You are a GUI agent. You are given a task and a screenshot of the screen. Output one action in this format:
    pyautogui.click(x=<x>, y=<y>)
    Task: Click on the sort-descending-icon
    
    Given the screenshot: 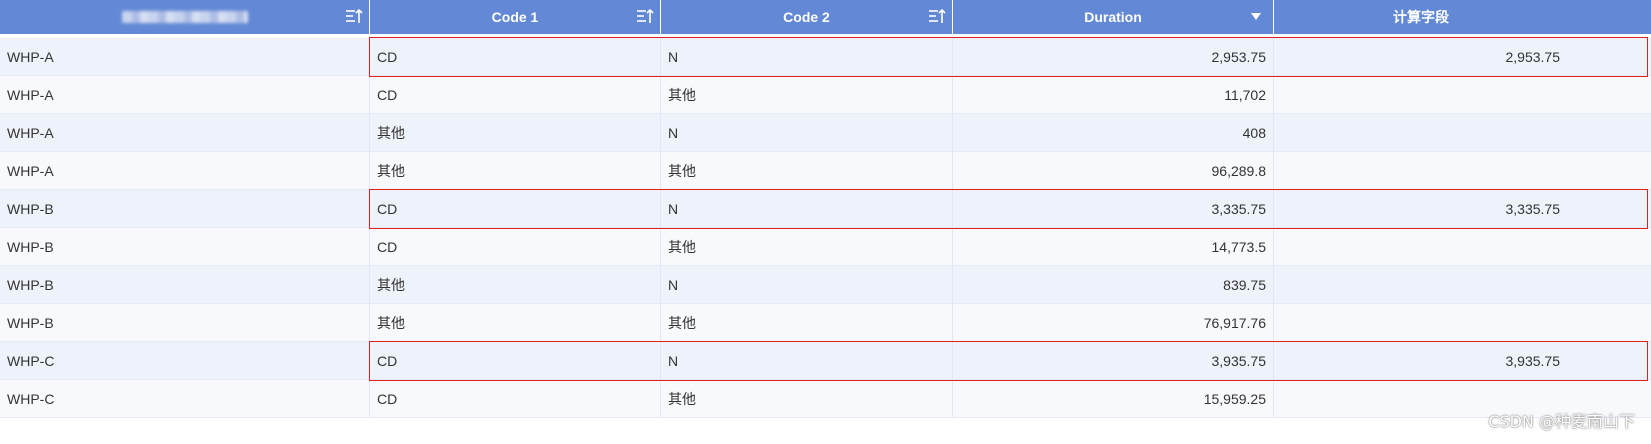 What is the action you would take?
    pyautogui.click(x=1256, y=16)
    